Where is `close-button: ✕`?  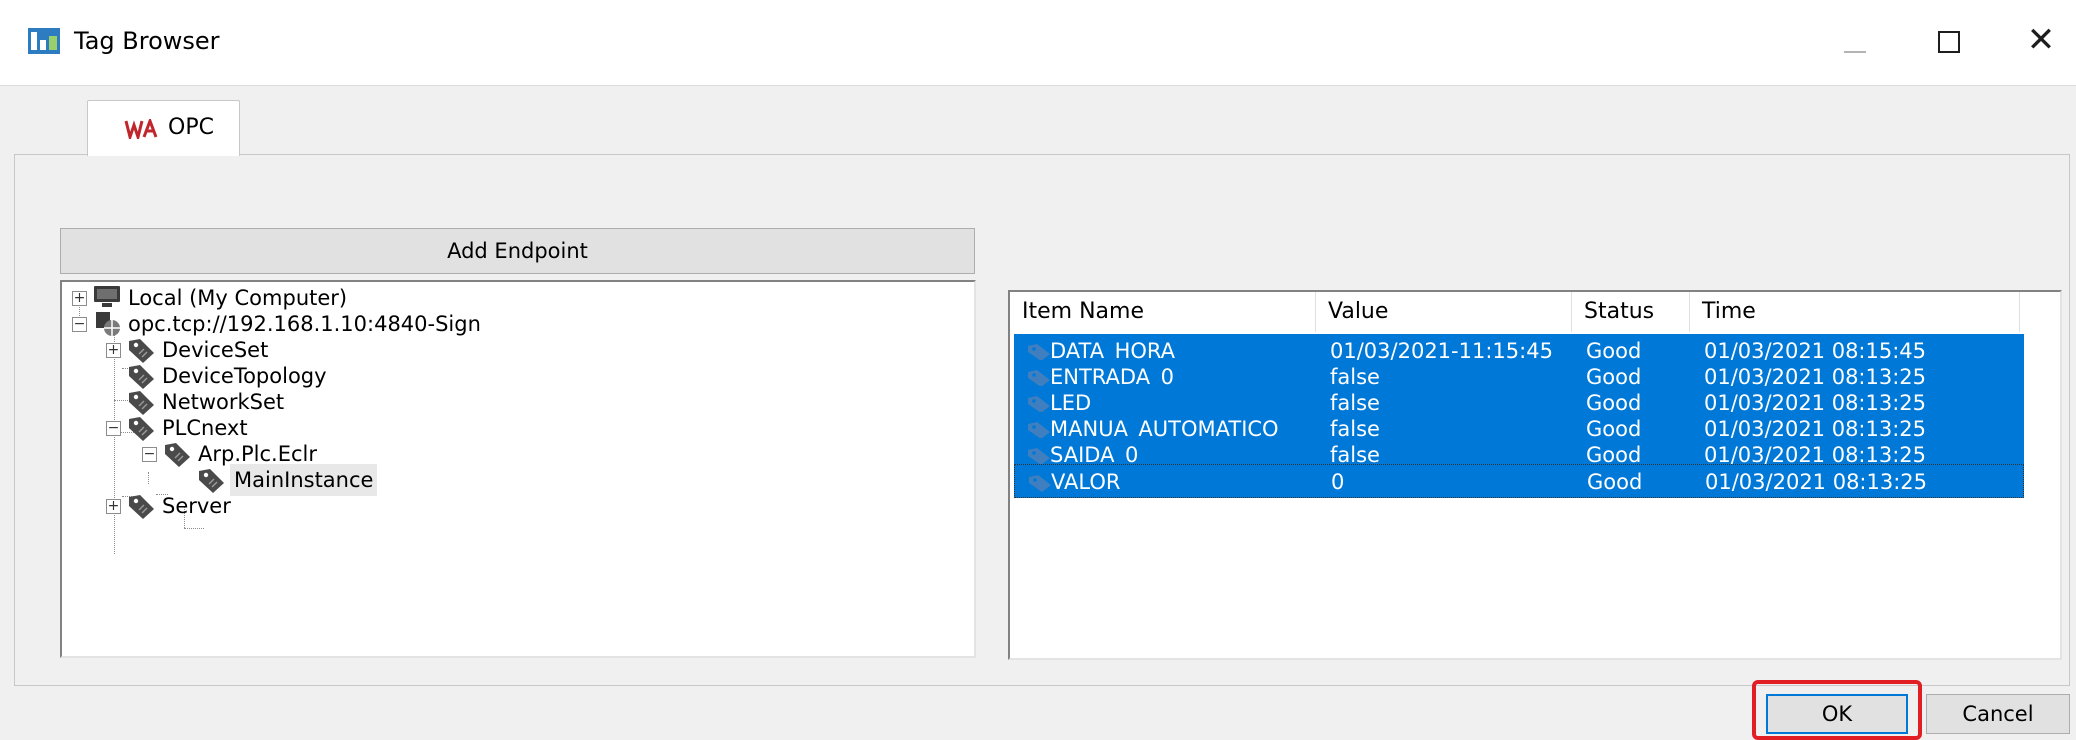 close-button: ✕ is located at coordinates (2041, 43).